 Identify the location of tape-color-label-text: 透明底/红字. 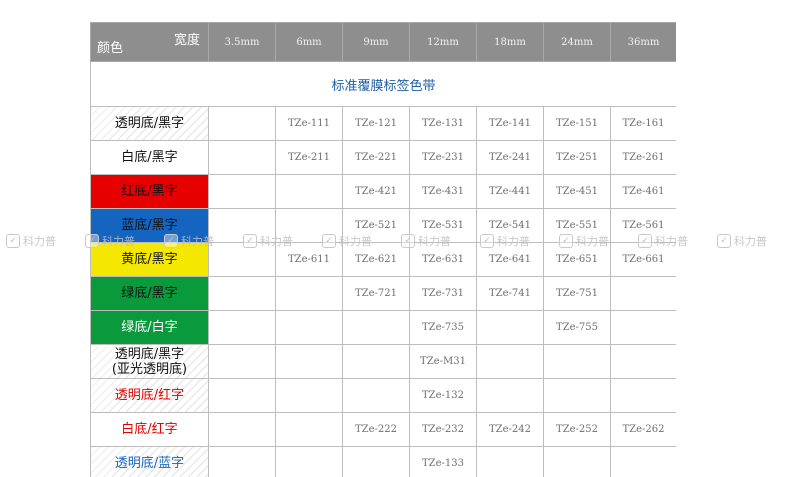
(149, 395).